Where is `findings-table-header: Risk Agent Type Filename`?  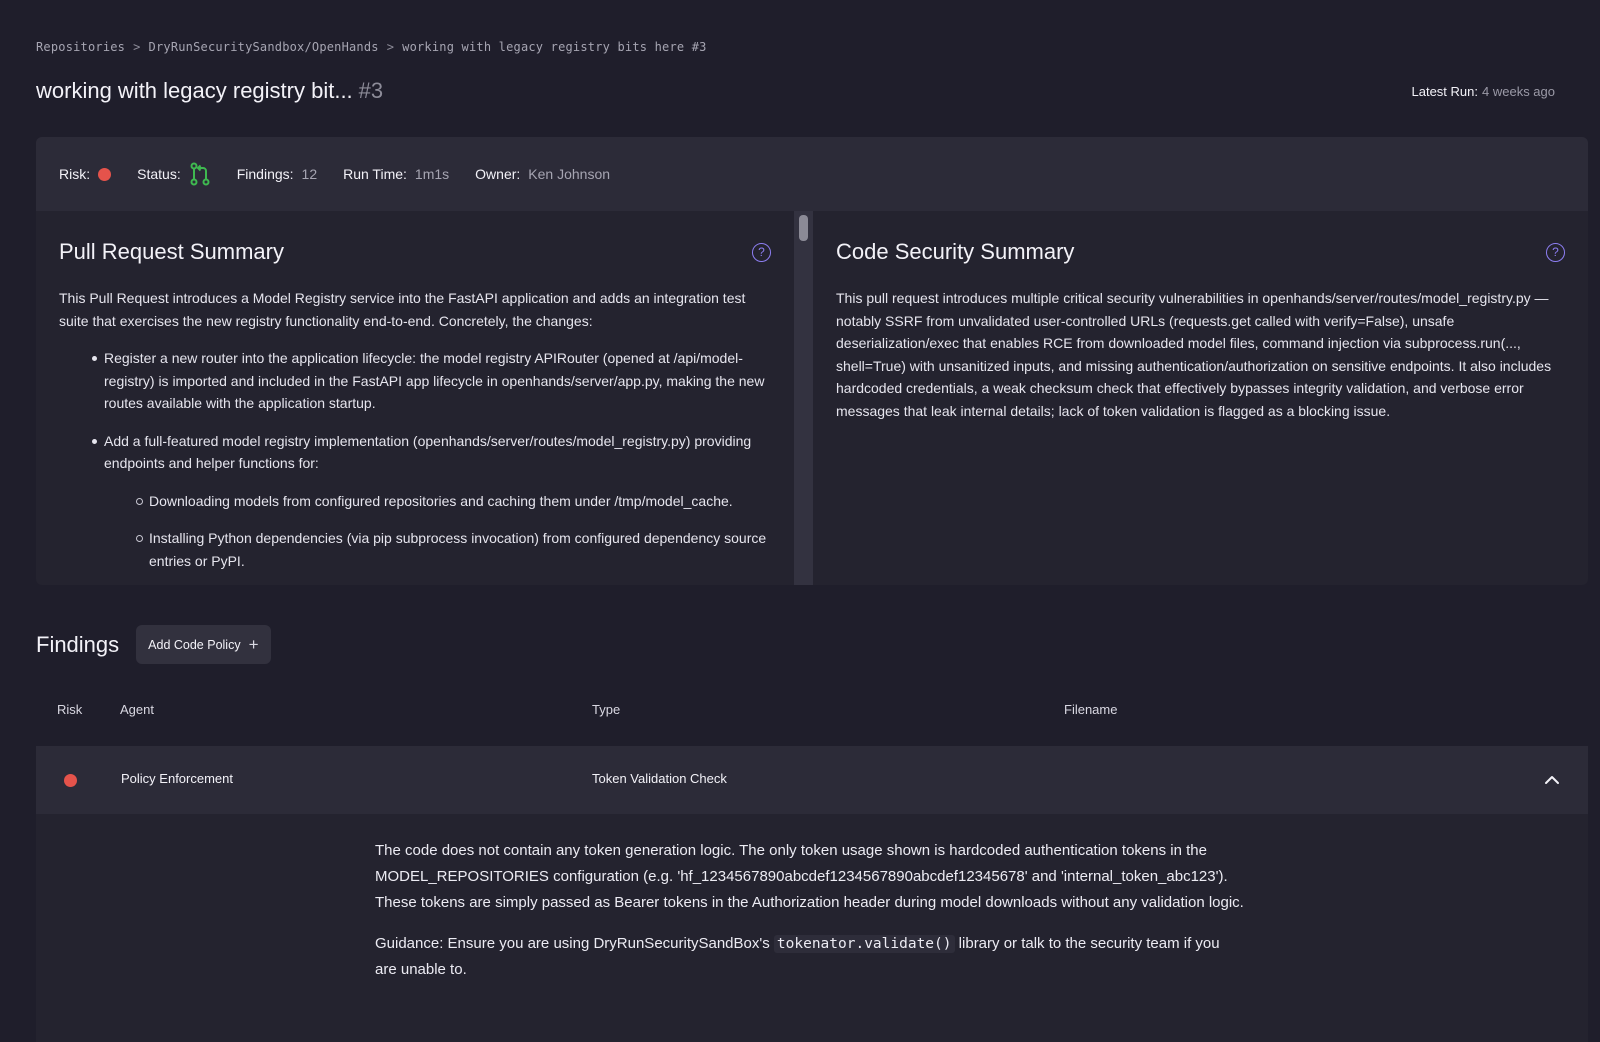 findings-table-header: Risk Agent Type Filename is located at coordinates (812, 712).